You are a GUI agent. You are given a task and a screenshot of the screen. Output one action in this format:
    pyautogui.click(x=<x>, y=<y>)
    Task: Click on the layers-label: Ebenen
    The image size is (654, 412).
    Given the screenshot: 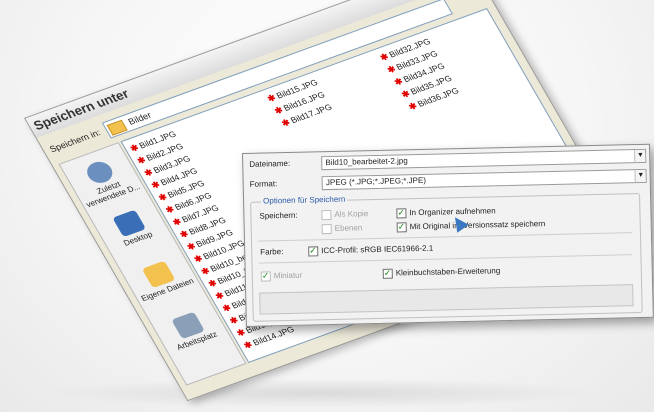 What is the action you would take?
    pyautogui.click(x=348, y=228)
    